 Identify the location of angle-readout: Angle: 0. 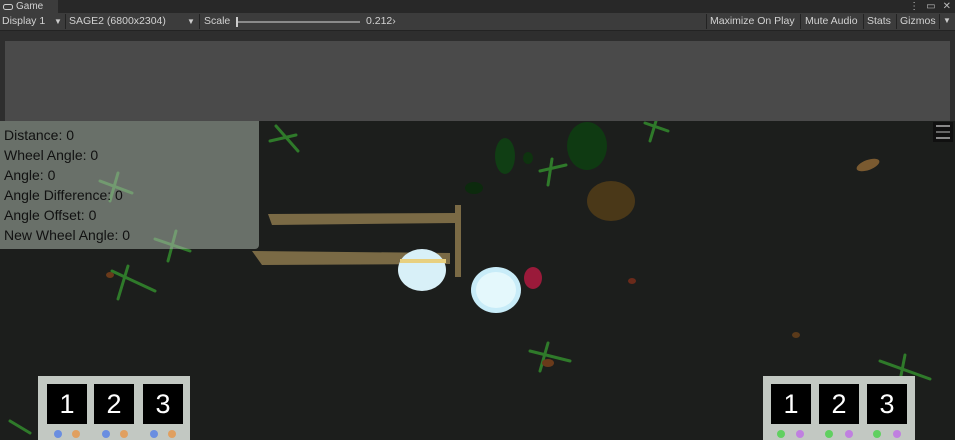
(30, 175).